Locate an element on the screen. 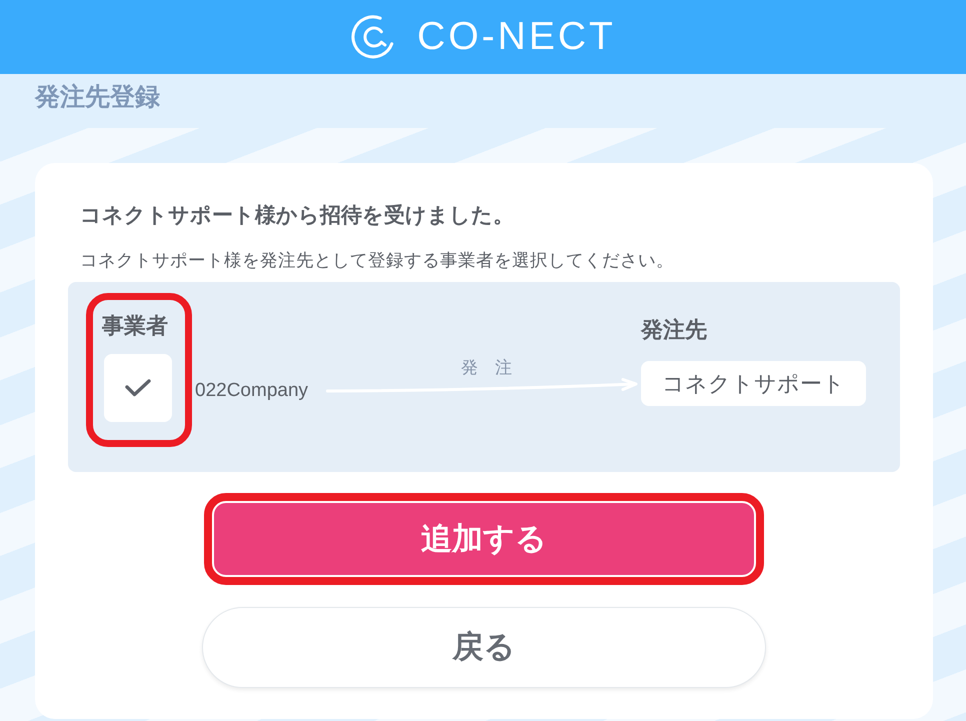 The width and height of the screenshot is (966, 721). supplier-label: 発注先 is located at coordinates (674, 330).